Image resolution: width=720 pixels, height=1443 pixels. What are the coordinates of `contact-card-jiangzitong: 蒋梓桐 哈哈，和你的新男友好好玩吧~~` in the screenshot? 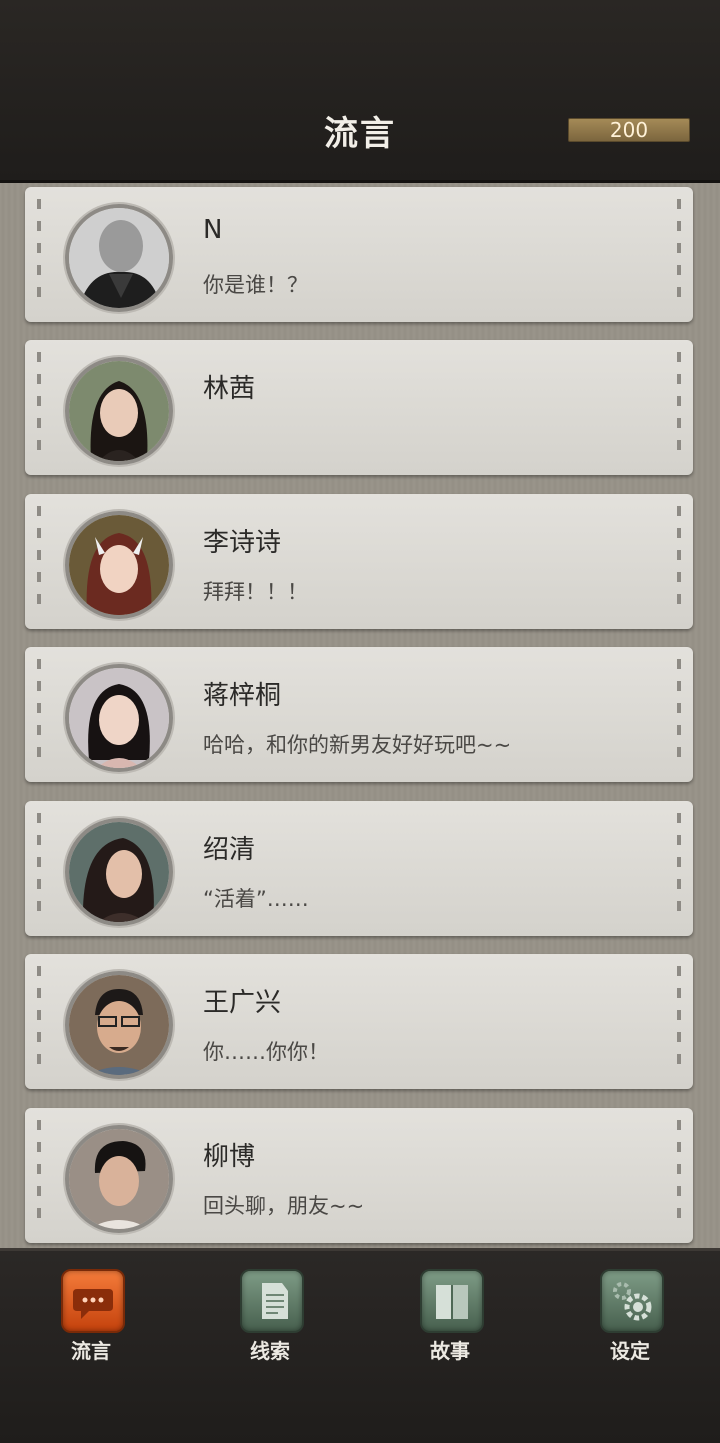 It's located at (359, 714).